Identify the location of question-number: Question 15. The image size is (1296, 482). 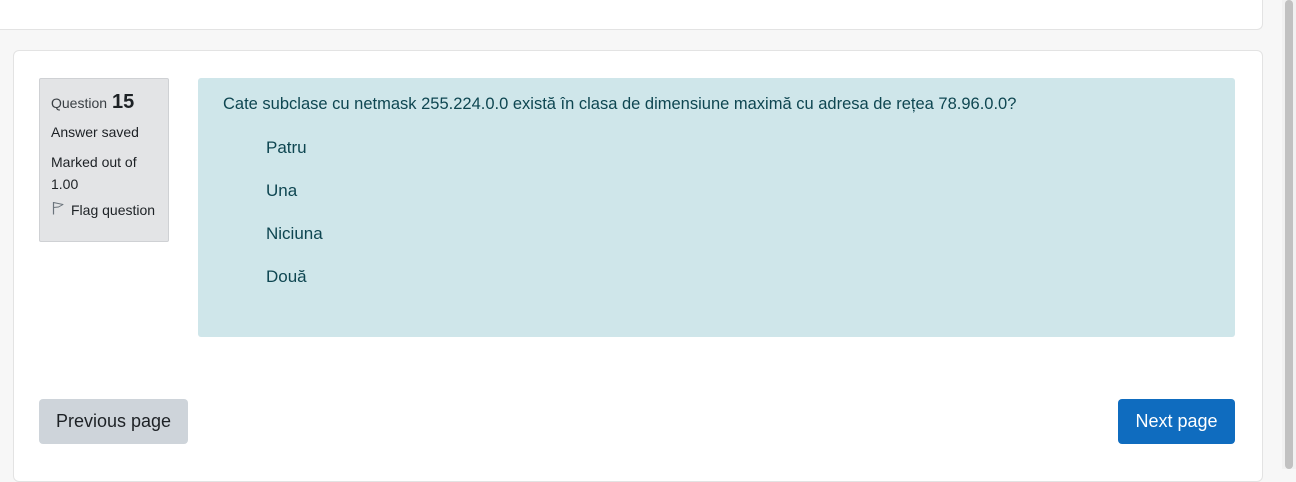
(104, 102).